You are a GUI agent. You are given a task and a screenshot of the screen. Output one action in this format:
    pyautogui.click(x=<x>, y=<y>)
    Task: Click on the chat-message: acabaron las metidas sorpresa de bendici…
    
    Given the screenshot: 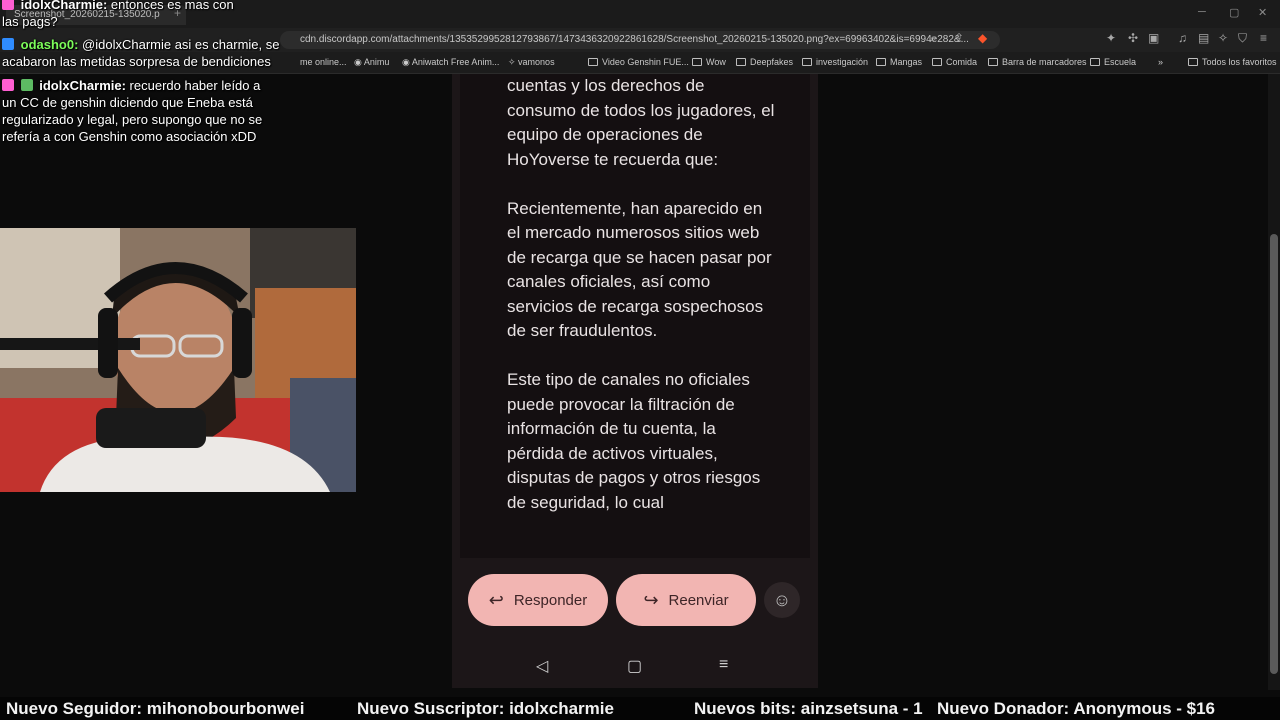 What is the action you would take?
    pyautogui.click(x=136, y=61)
    